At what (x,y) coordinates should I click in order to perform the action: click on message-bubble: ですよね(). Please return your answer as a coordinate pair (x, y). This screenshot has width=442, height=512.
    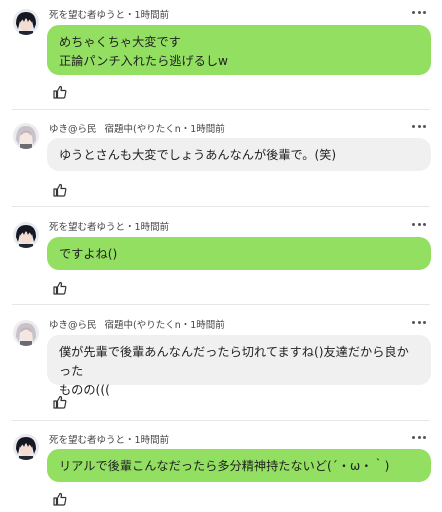
    Looking at the image, I should click on (239, 253).